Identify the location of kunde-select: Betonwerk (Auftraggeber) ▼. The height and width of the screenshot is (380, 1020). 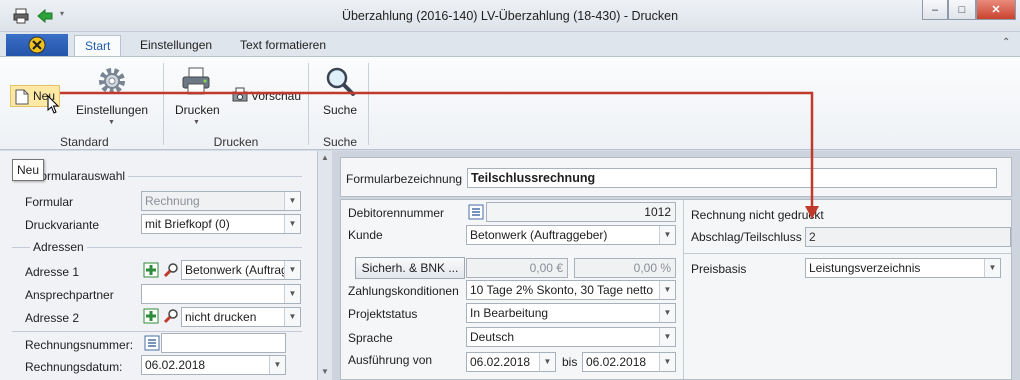
(571, 235).